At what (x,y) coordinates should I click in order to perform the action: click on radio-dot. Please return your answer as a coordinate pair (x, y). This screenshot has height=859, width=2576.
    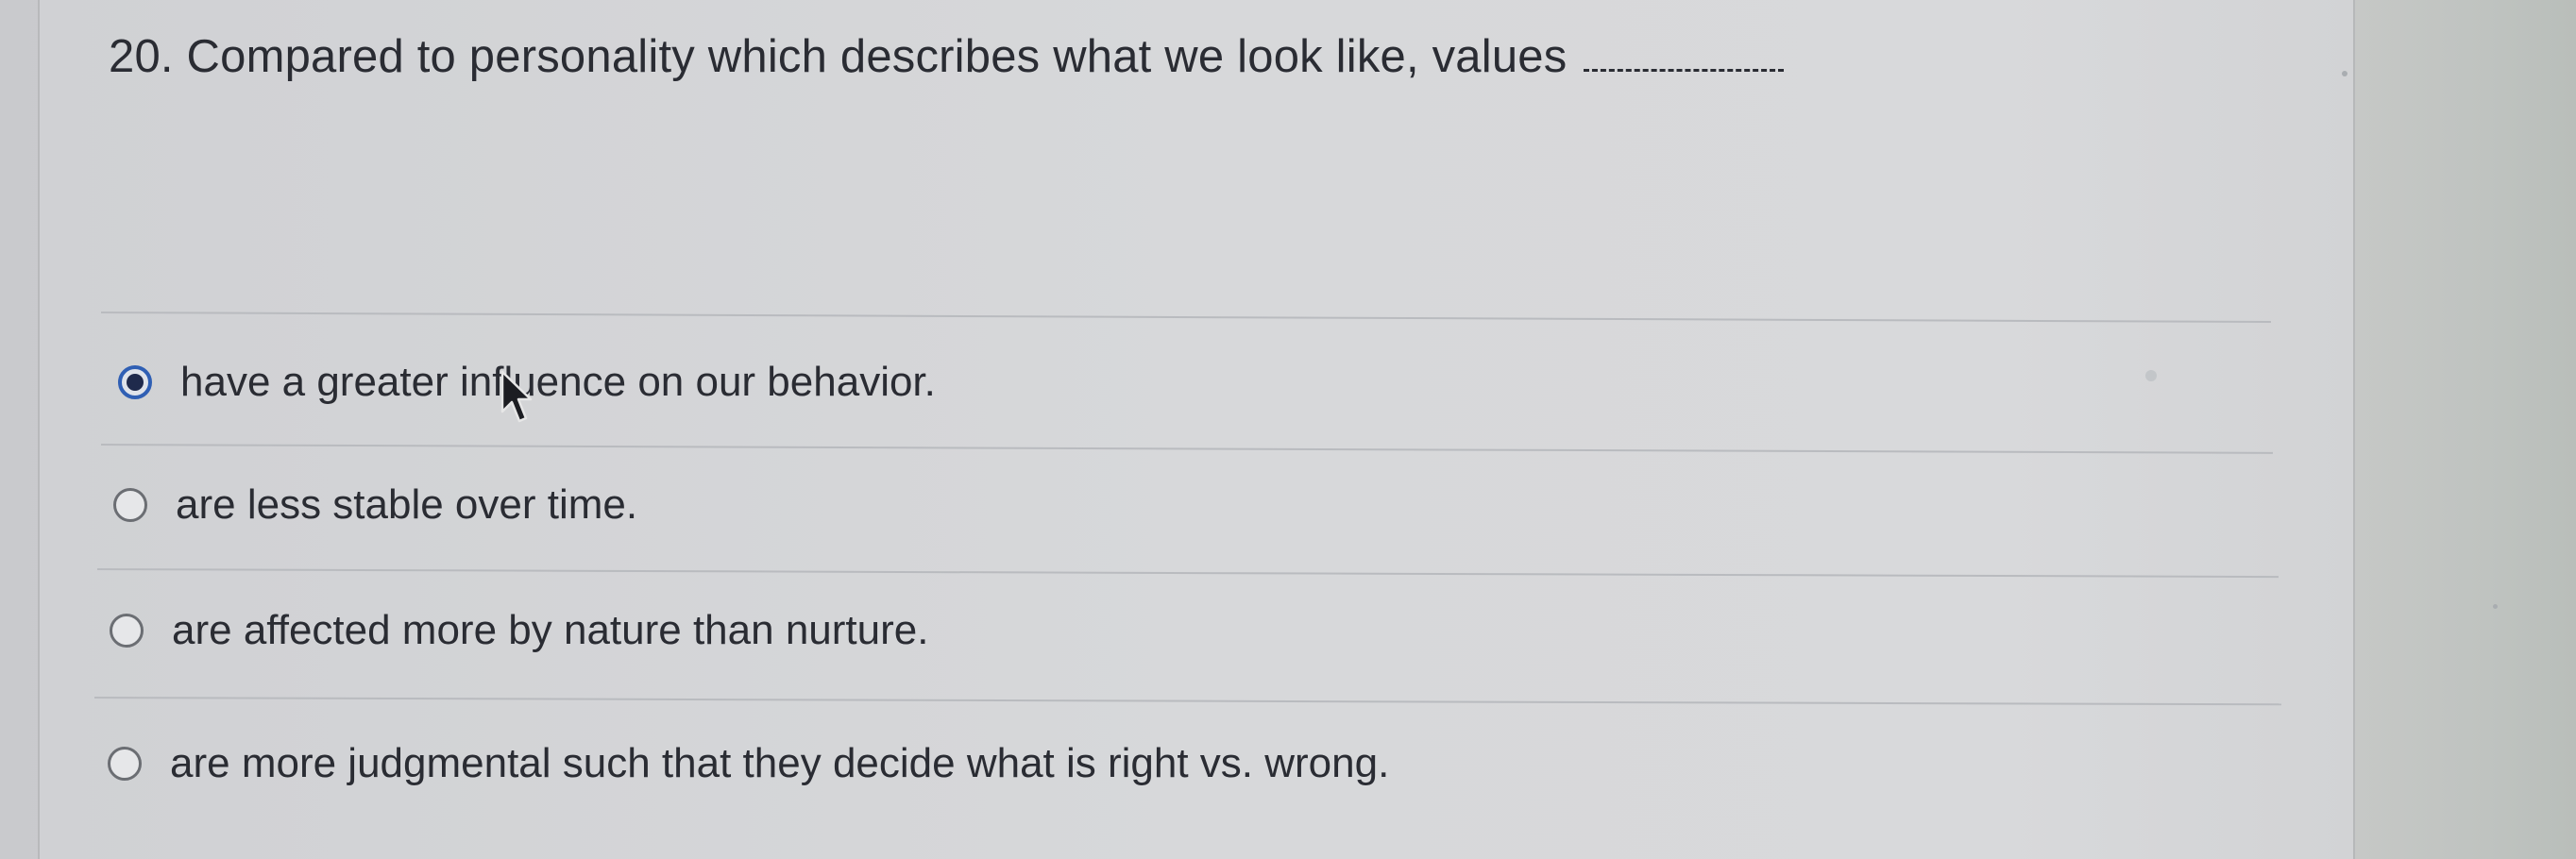
    Looking at the image, I should click on (135, 382).